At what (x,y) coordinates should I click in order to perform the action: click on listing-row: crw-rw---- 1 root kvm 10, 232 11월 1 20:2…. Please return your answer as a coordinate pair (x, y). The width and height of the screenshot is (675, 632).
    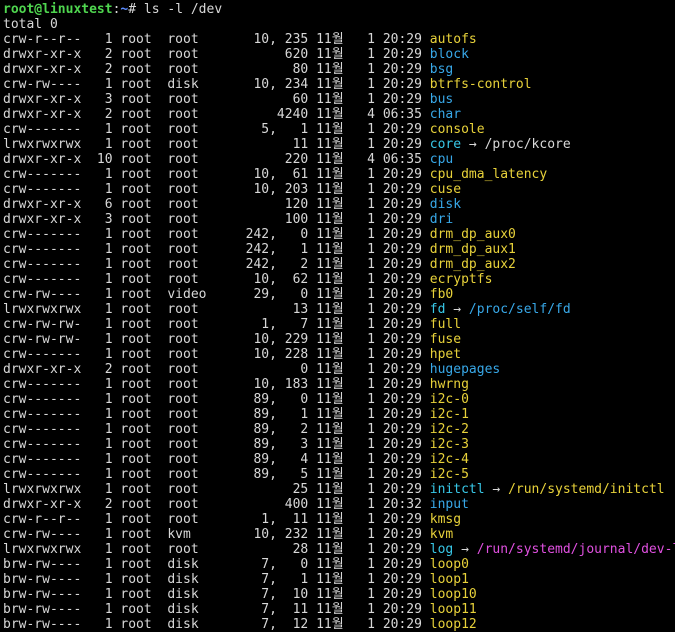
    Looking at the image, I should click on (339, 534).